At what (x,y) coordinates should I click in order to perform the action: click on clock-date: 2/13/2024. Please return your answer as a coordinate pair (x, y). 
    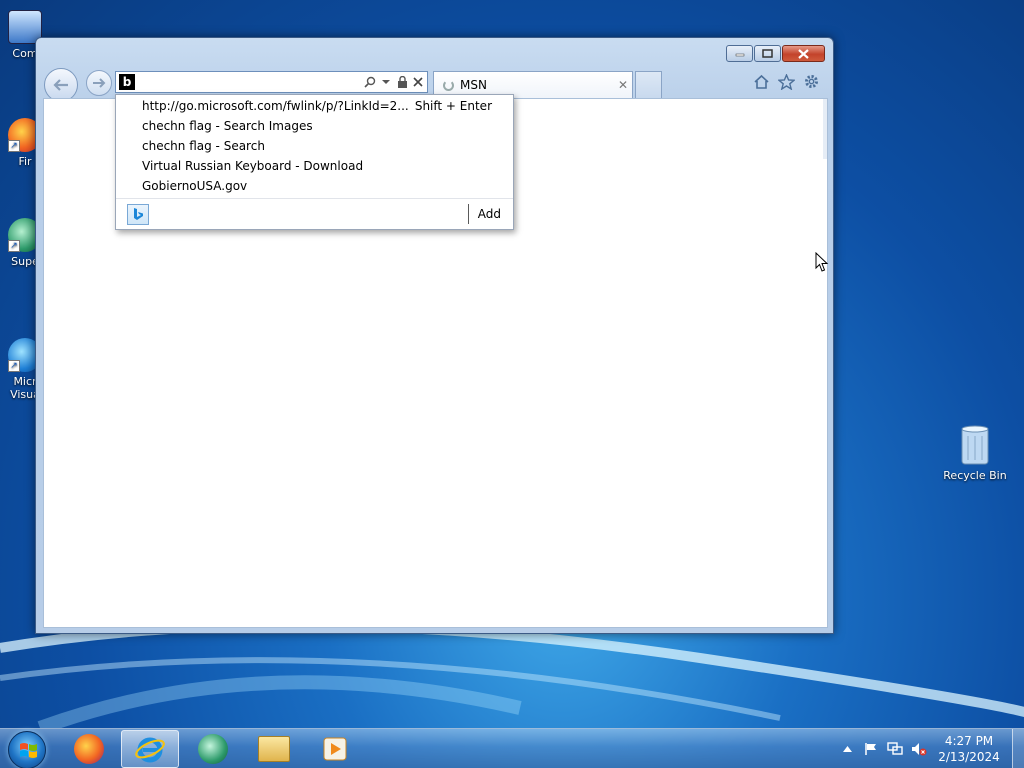
    Looking at the image, I should click on (969, 757).